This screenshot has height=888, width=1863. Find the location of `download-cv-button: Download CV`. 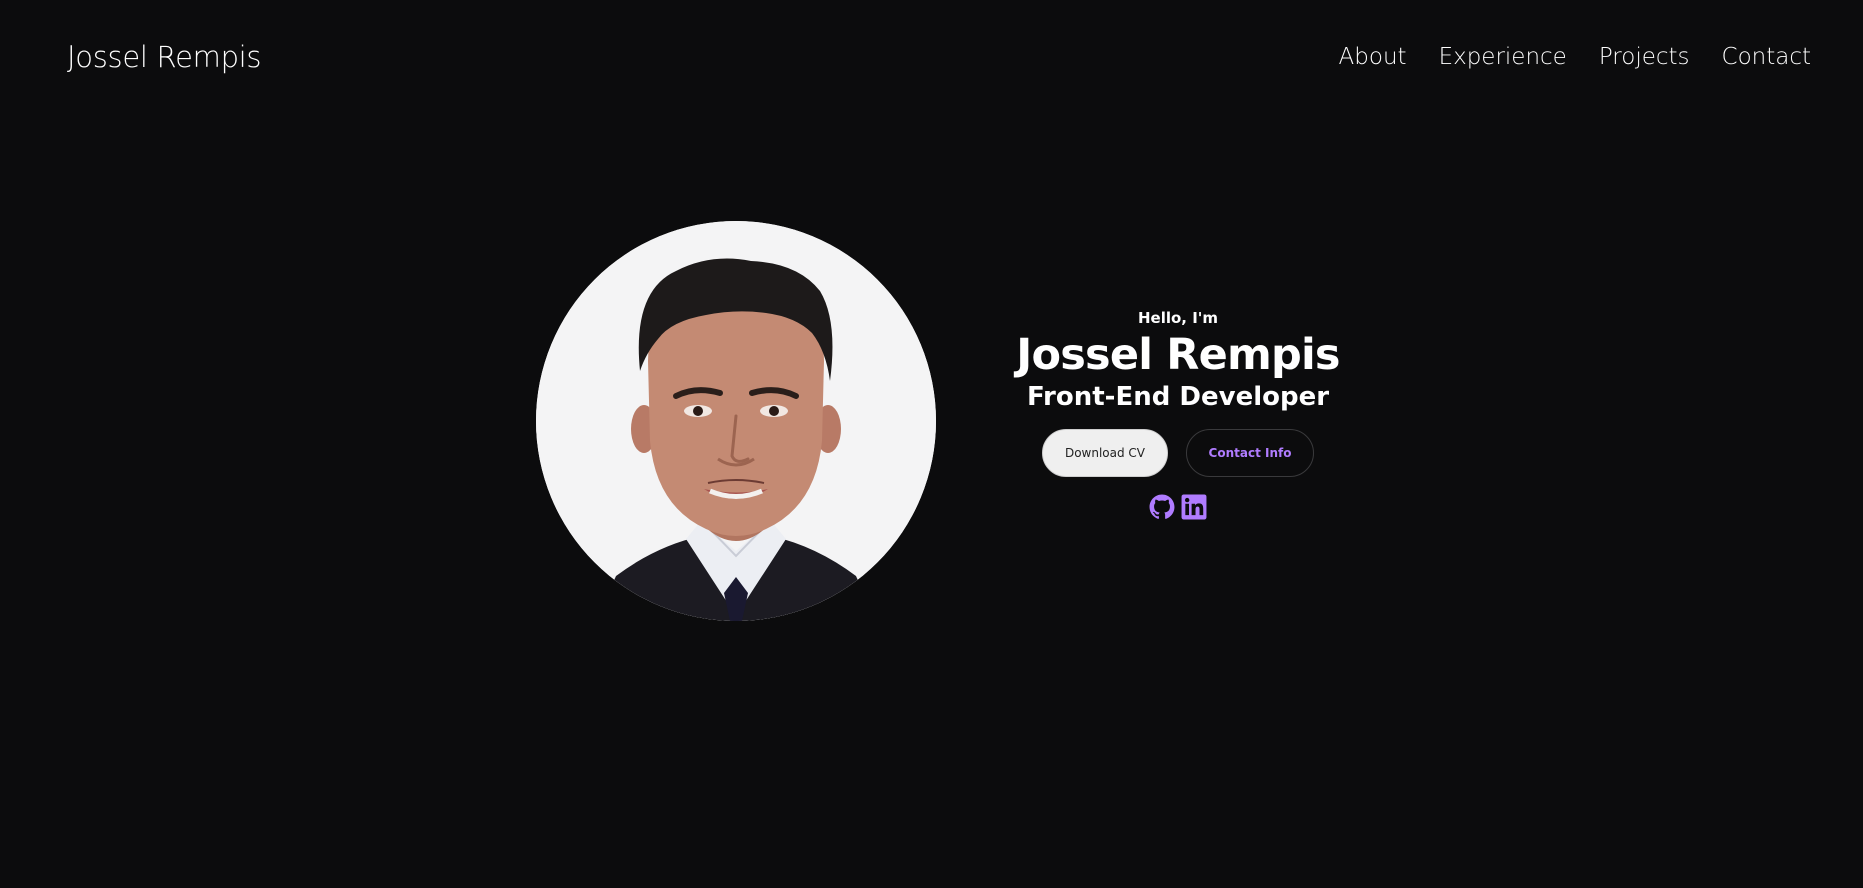

download-cv-button: Download CV is located at coordinates (1105, 453).